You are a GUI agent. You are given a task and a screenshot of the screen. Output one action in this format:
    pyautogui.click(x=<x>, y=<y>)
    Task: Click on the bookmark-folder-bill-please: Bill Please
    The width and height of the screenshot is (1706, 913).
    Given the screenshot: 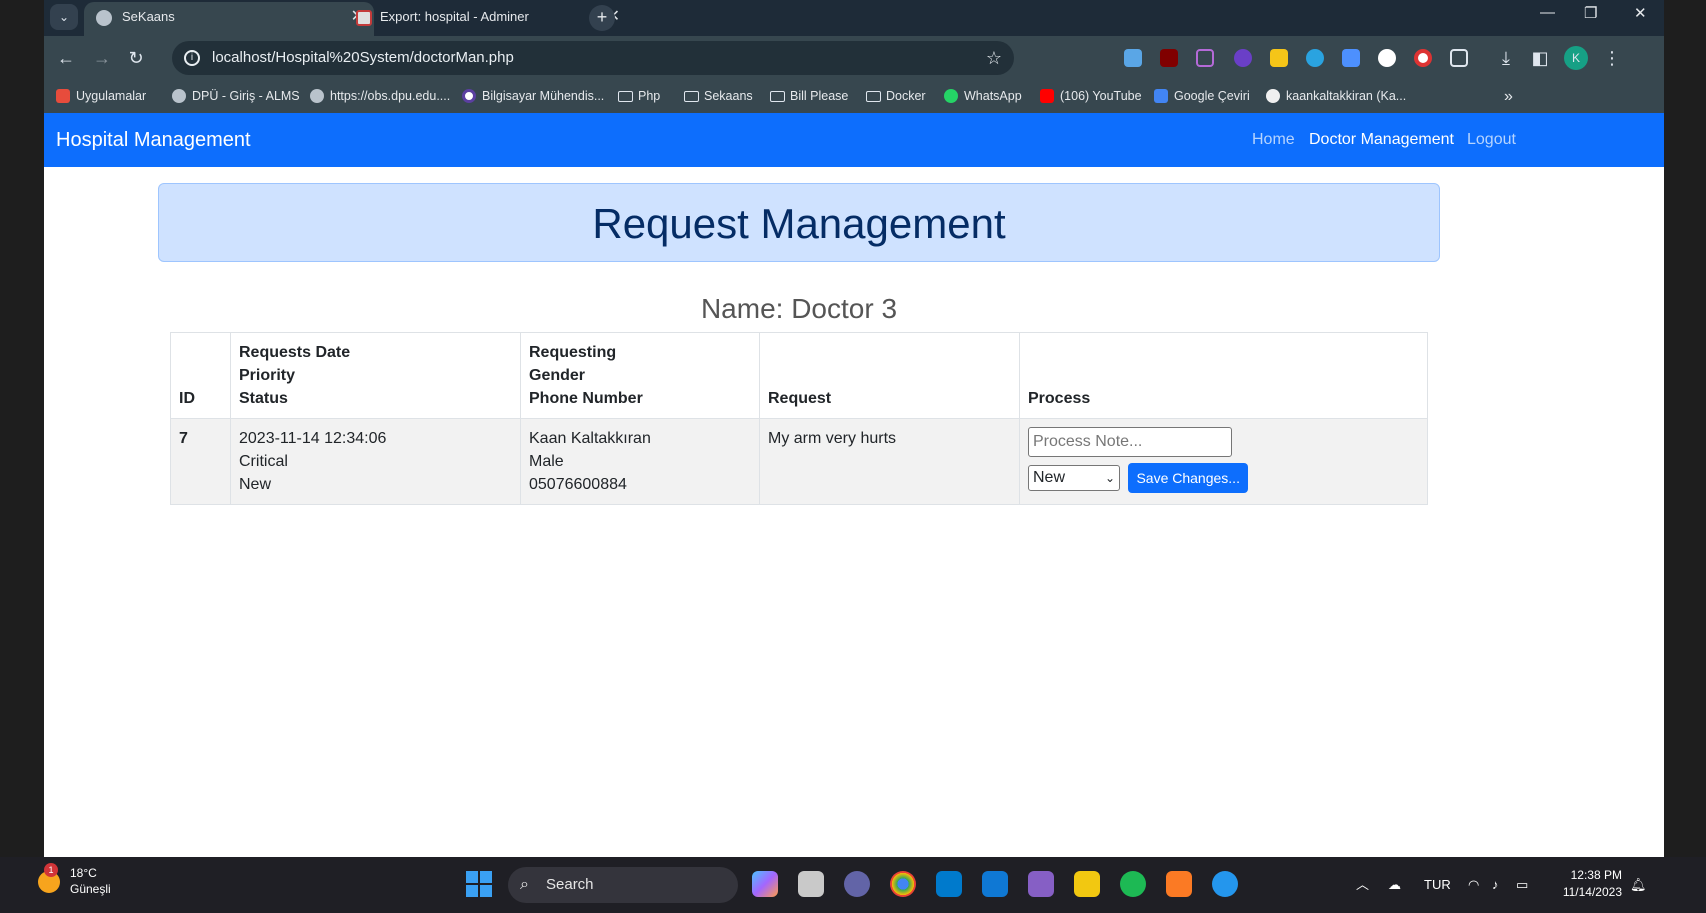 What is the action you would take?
    pyautogui.click(x=809, y=96)
    